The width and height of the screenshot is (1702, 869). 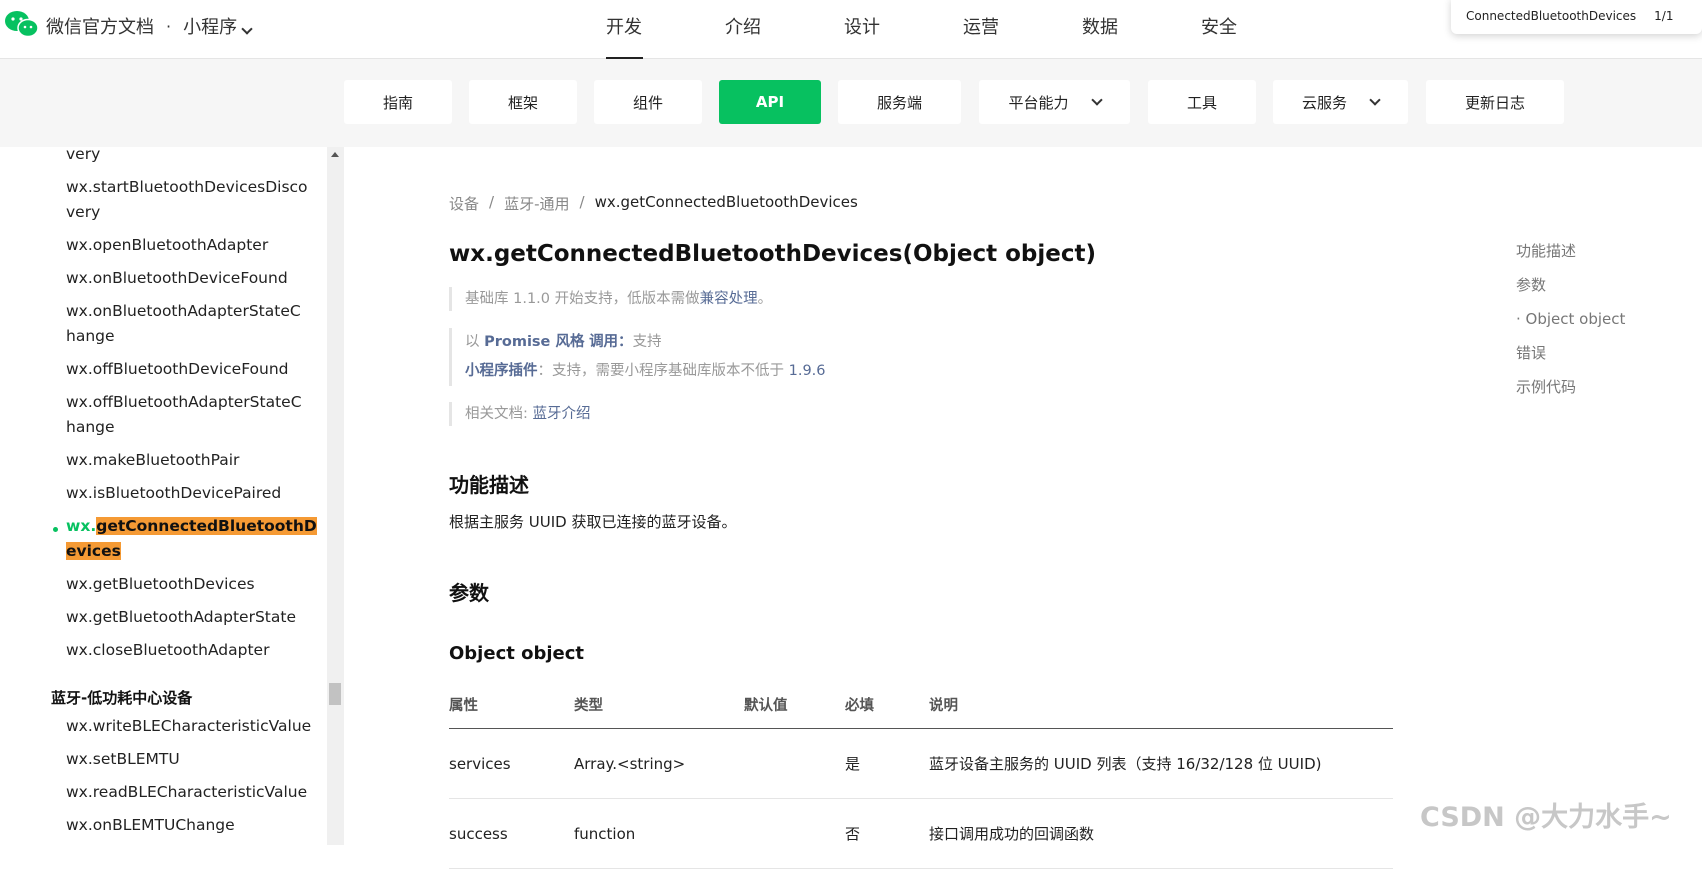 I want to click on sidebar-item: wx.onBluetoothAdapterStateC, so click(x=186, y=311).